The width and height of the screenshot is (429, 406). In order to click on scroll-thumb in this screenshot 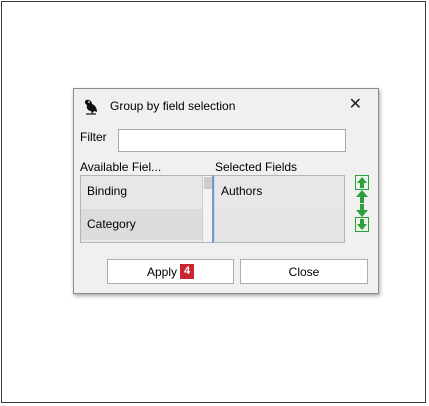, I will do `click(208, 183)`.